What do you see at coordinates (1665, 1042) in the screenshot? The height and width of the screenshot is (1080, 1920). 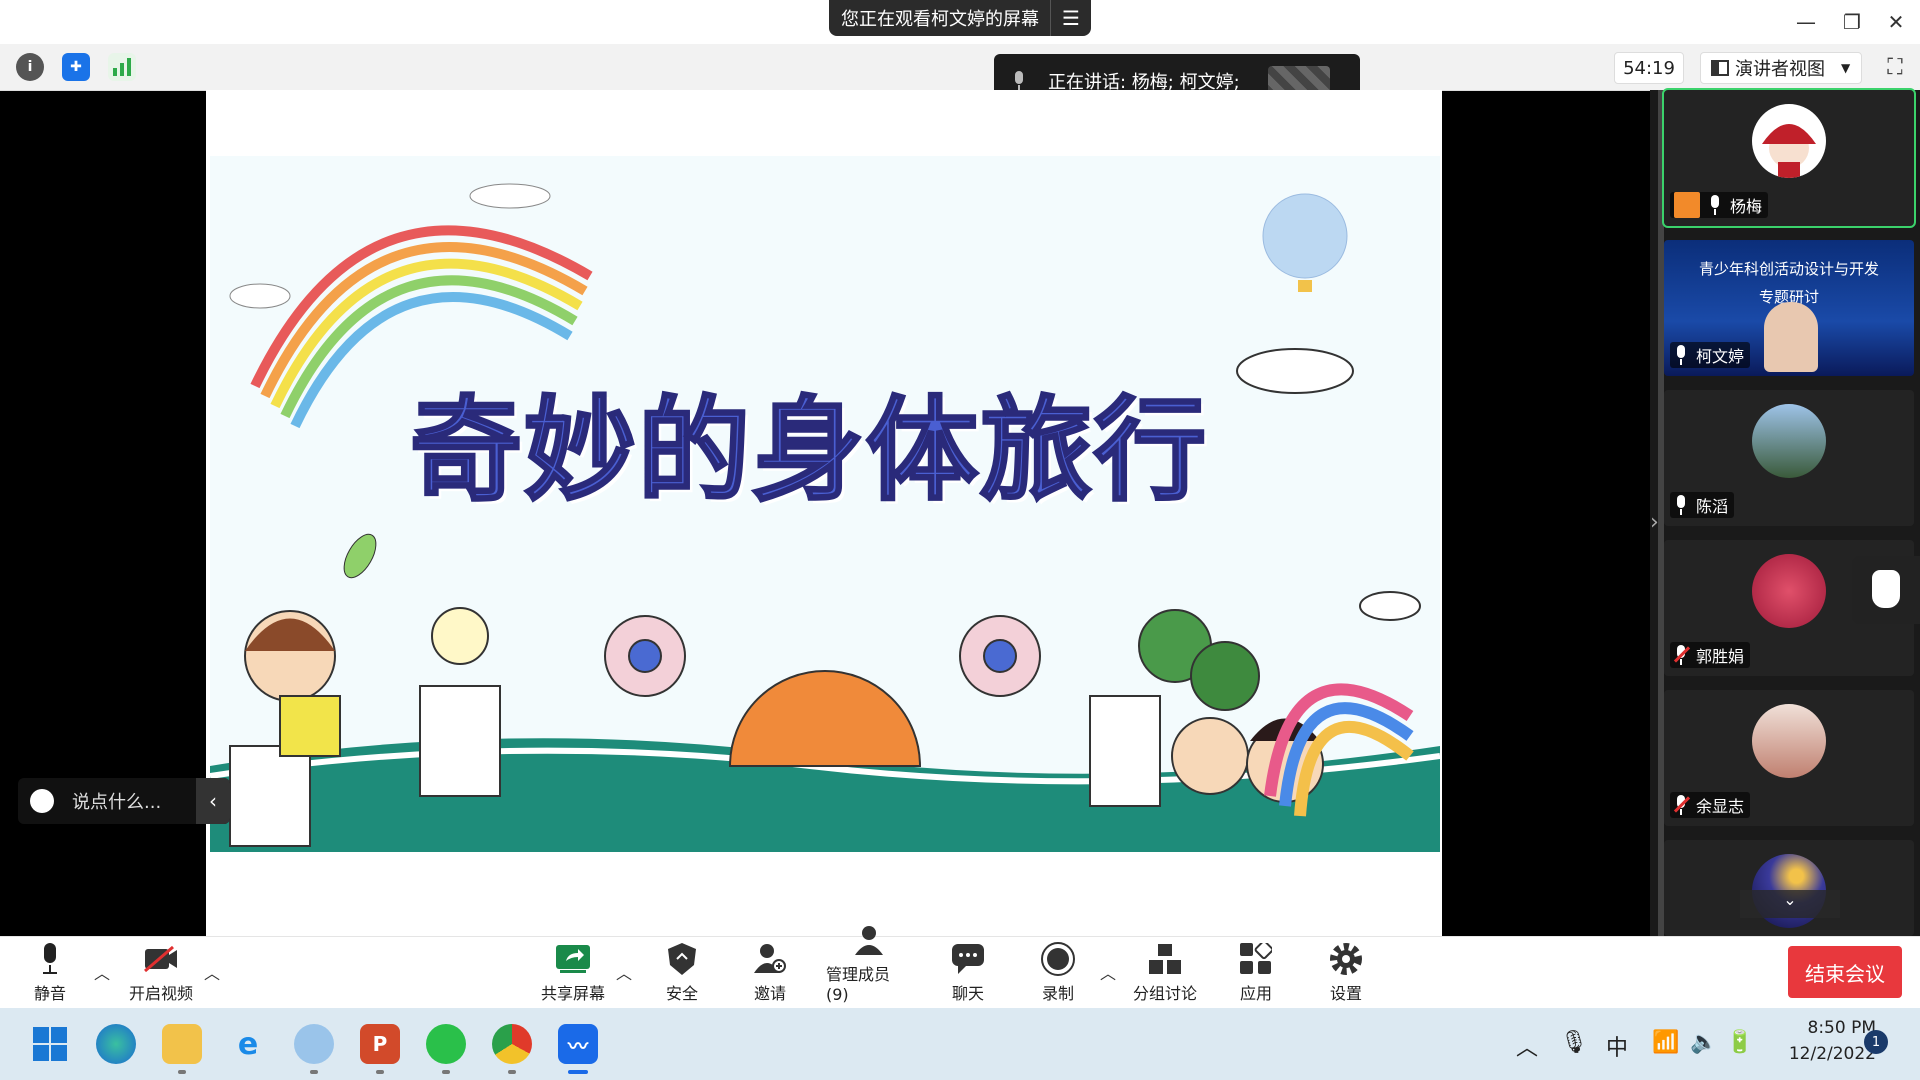 I see `wifi-icon: 📶` at bounding box center [1665, 1042].